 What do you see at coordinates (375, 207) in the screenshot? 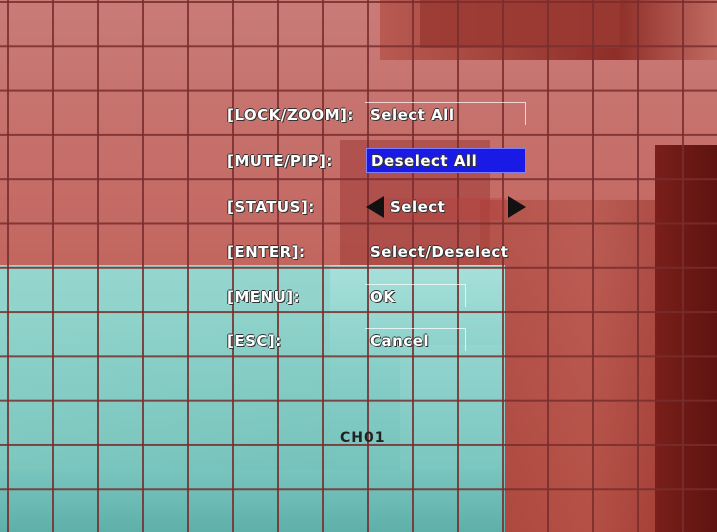
I see `left-arrow-icon` at bounding box center [375, 207].